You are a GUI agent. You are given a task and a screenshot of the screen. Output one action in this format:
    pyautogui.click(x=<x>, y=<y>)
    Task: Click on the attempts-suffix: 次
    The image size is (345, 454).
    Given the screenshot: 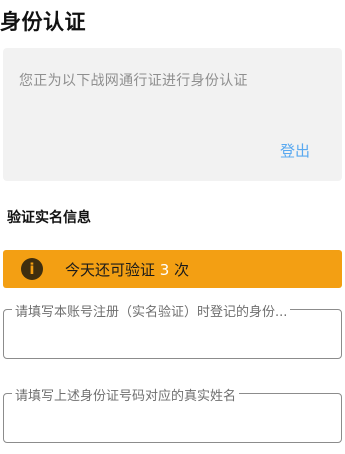 What is the action you would take?
    pyautogui.click(x=182, y=270)
    